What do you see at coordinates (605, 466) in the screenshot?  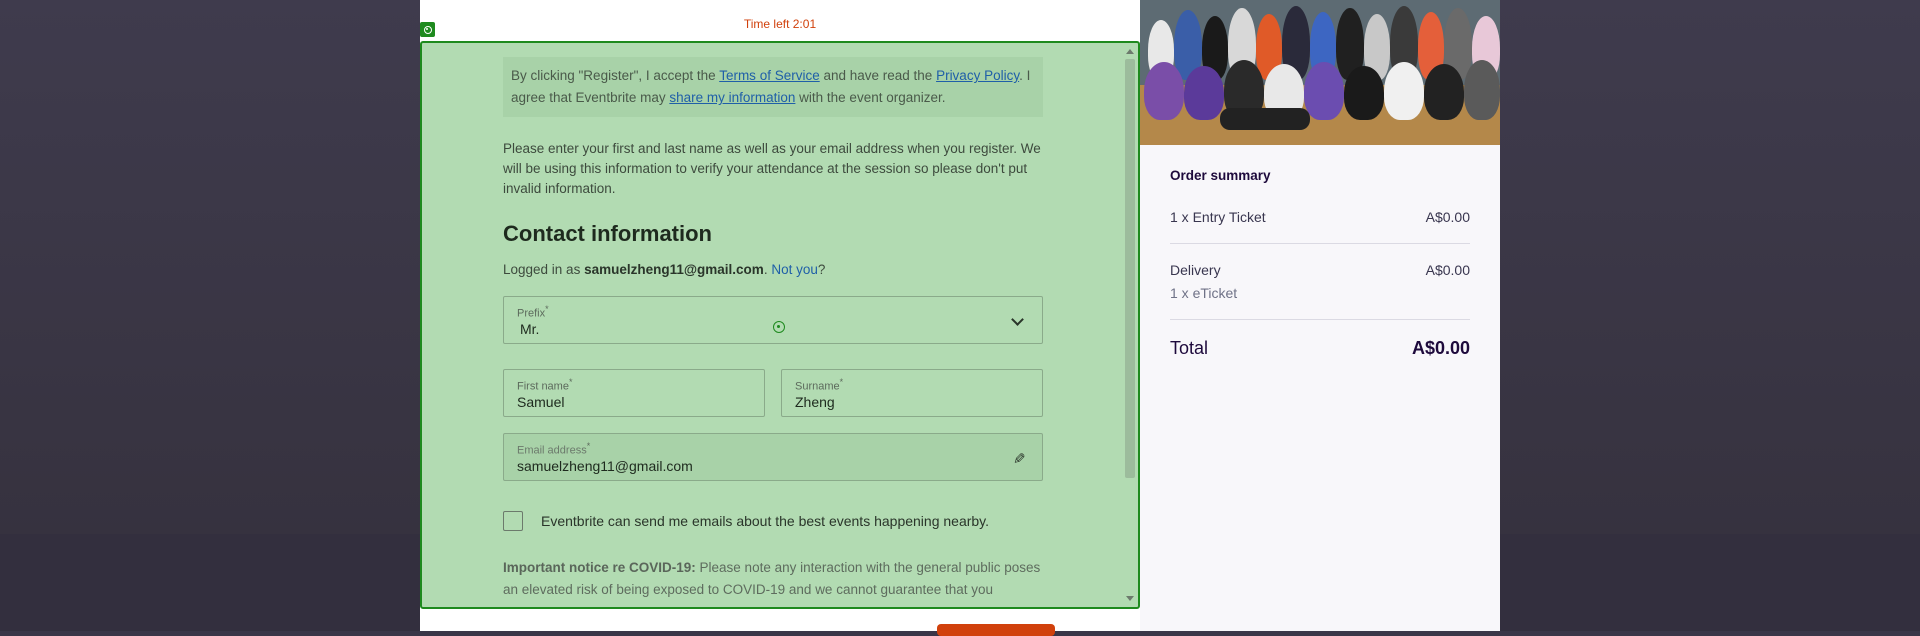 I see `email-value: samuelzheng11@gmail.com` at bounding box center [605, 466].